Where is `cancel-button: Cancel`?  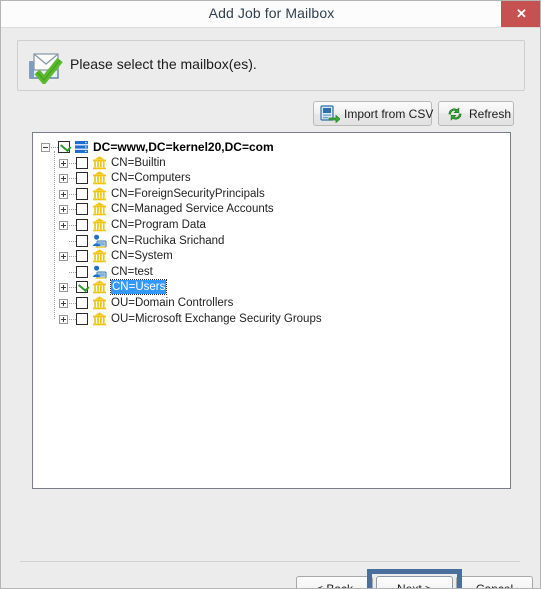 cancel-button: Cancel is located at coordinates (494, 582).